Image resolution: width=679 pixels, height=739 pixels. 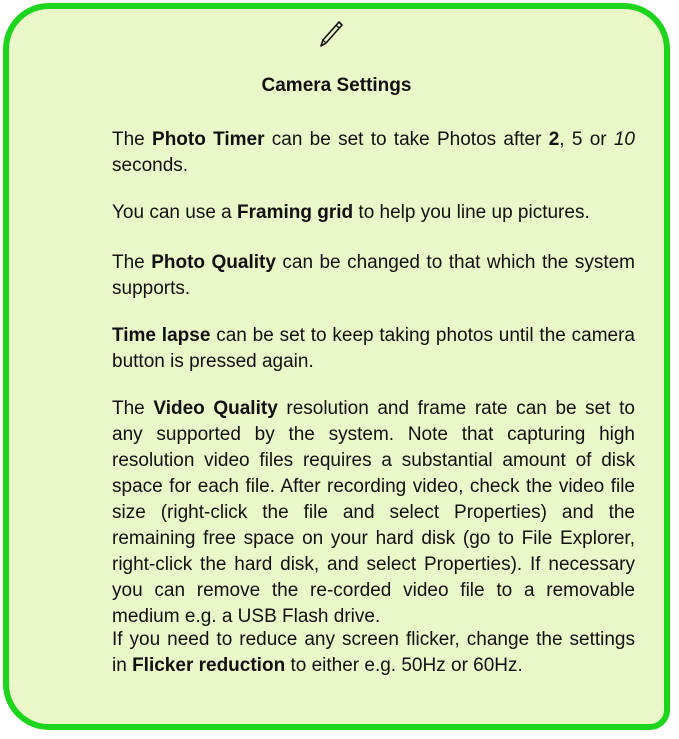 What do you see at coordinates (215, 408) in the screenshot?
I see `video-quality-term: Video Quality` at bounding box center [215, 408].